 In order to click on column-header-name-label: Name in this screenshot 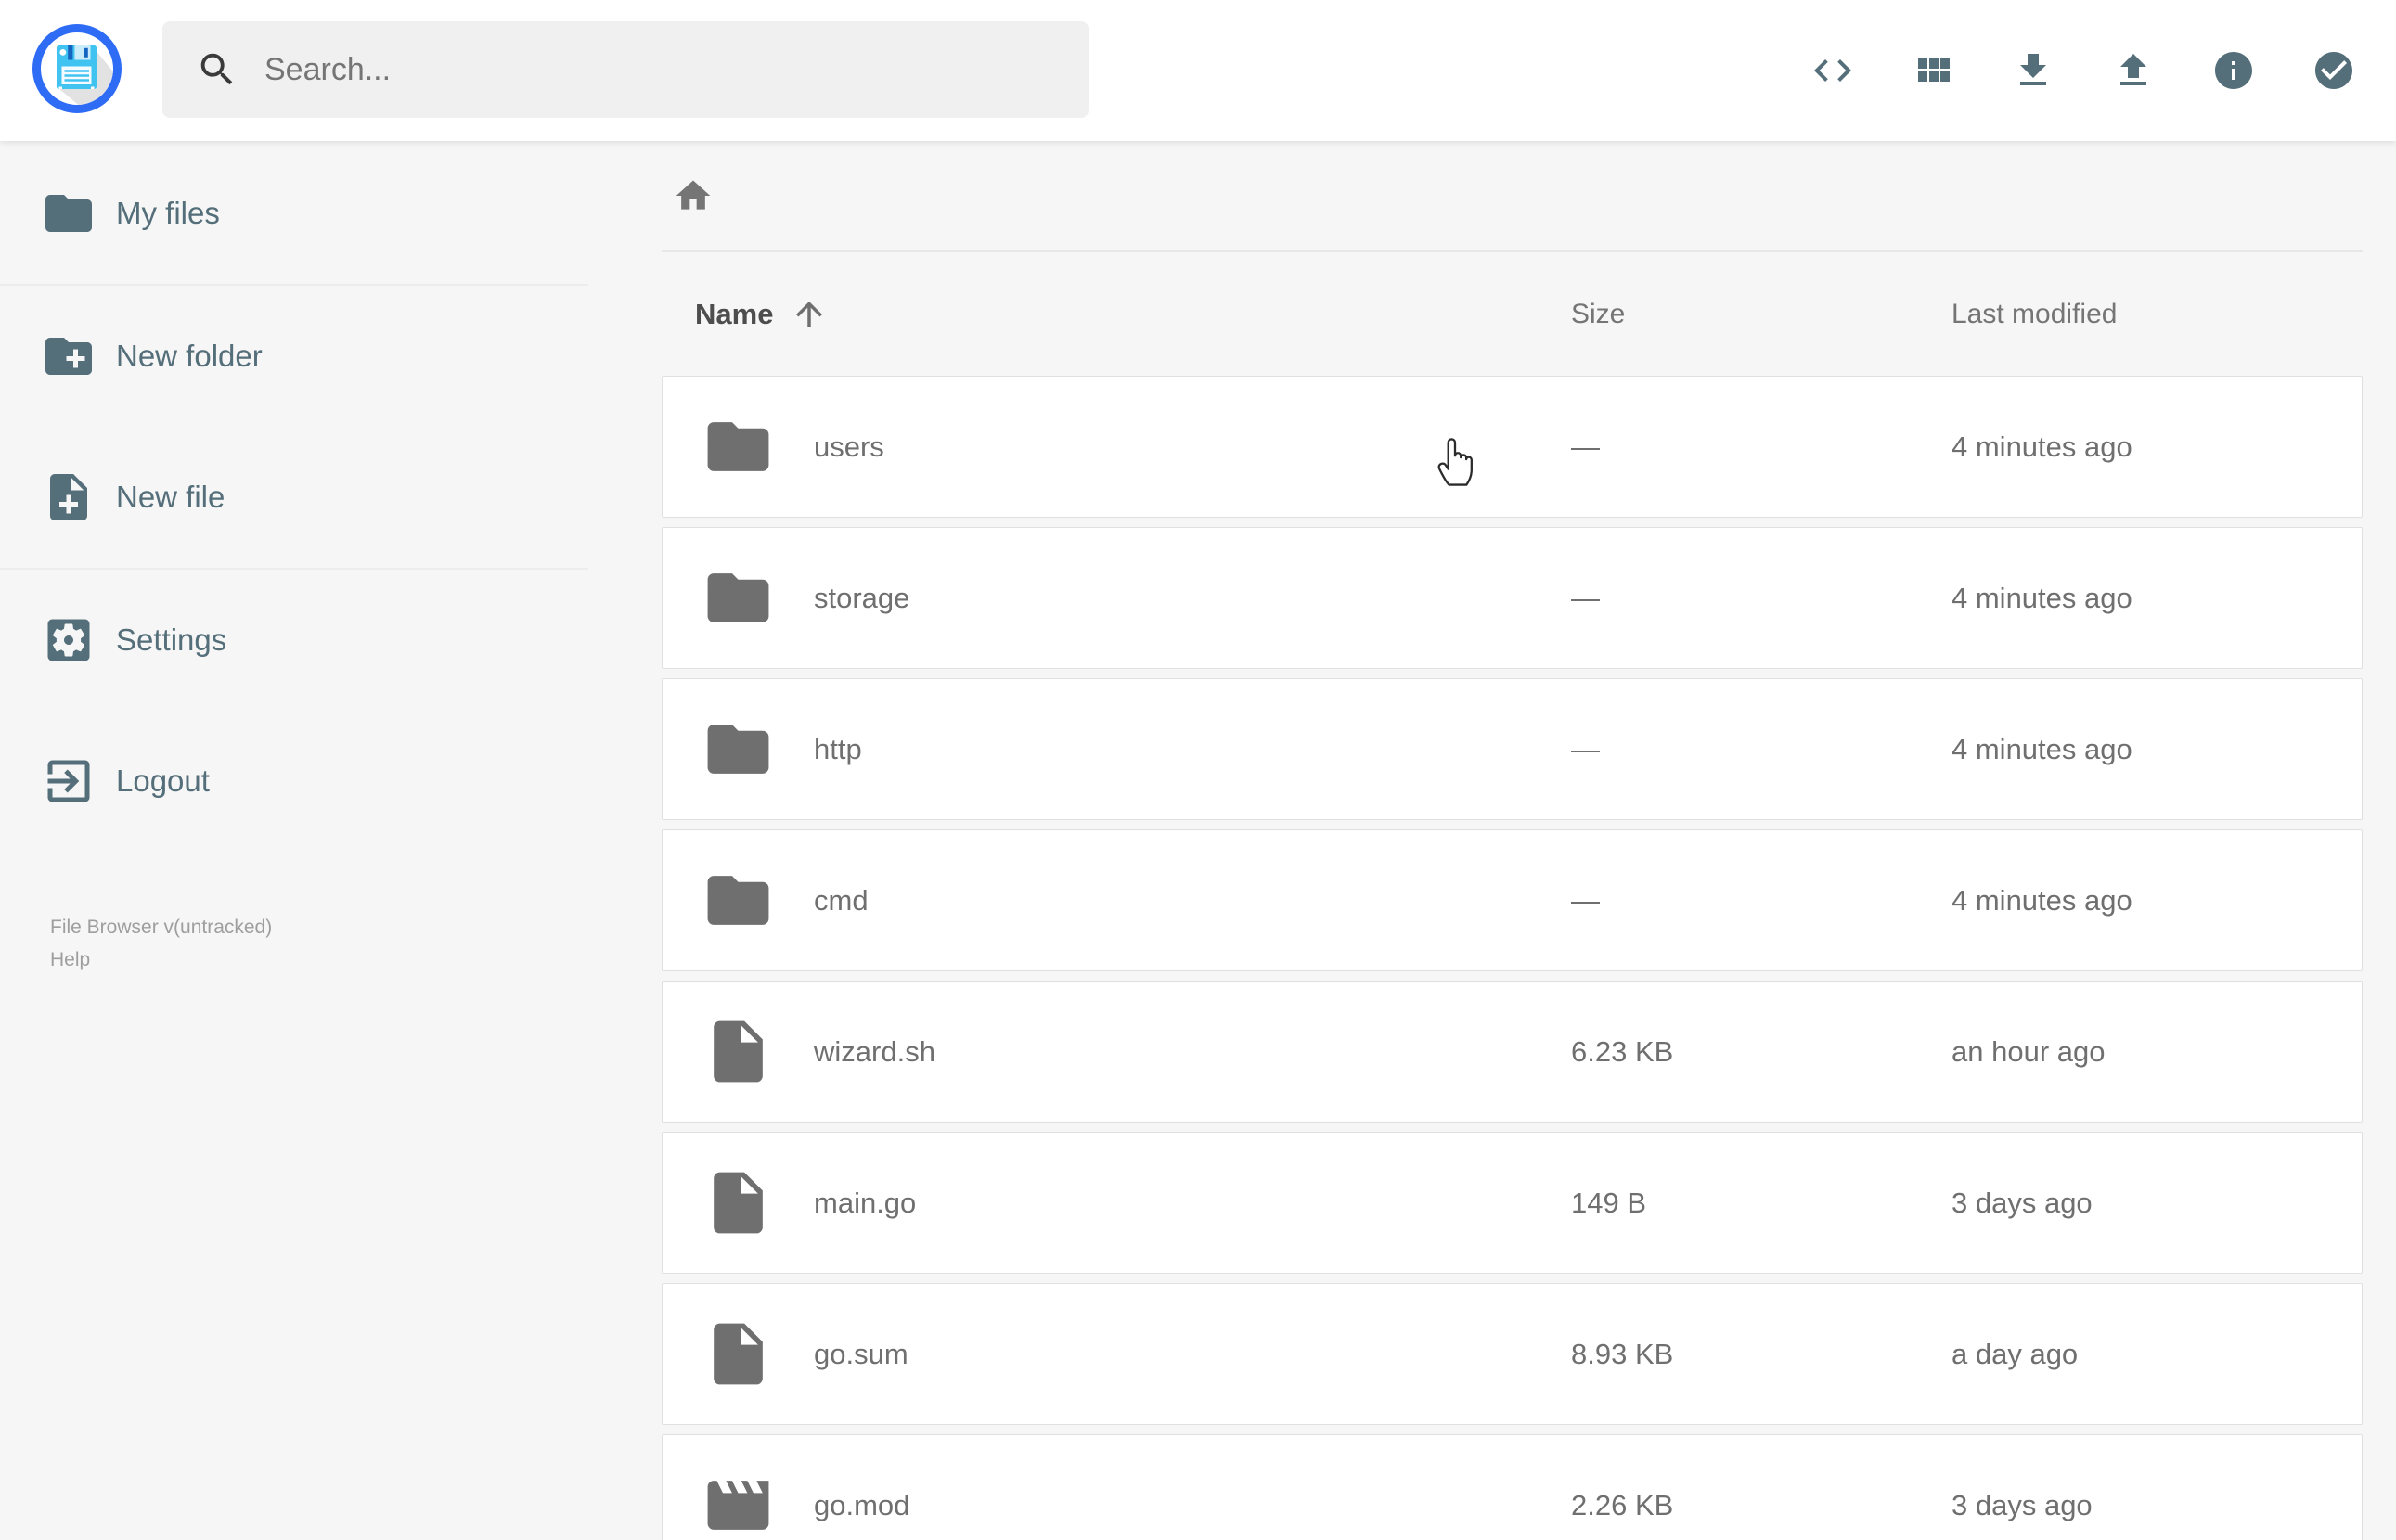, I will do `click(734, 313)`.